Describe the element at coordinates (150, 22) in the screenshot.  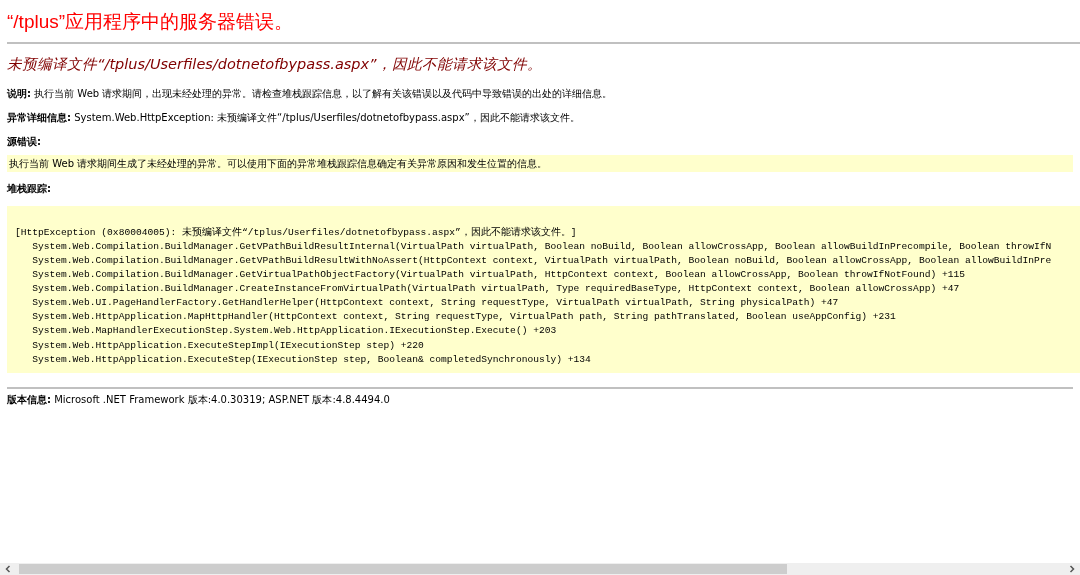
I see `page-title: “/tplus”应用程序中的服务器错误。` at that location.